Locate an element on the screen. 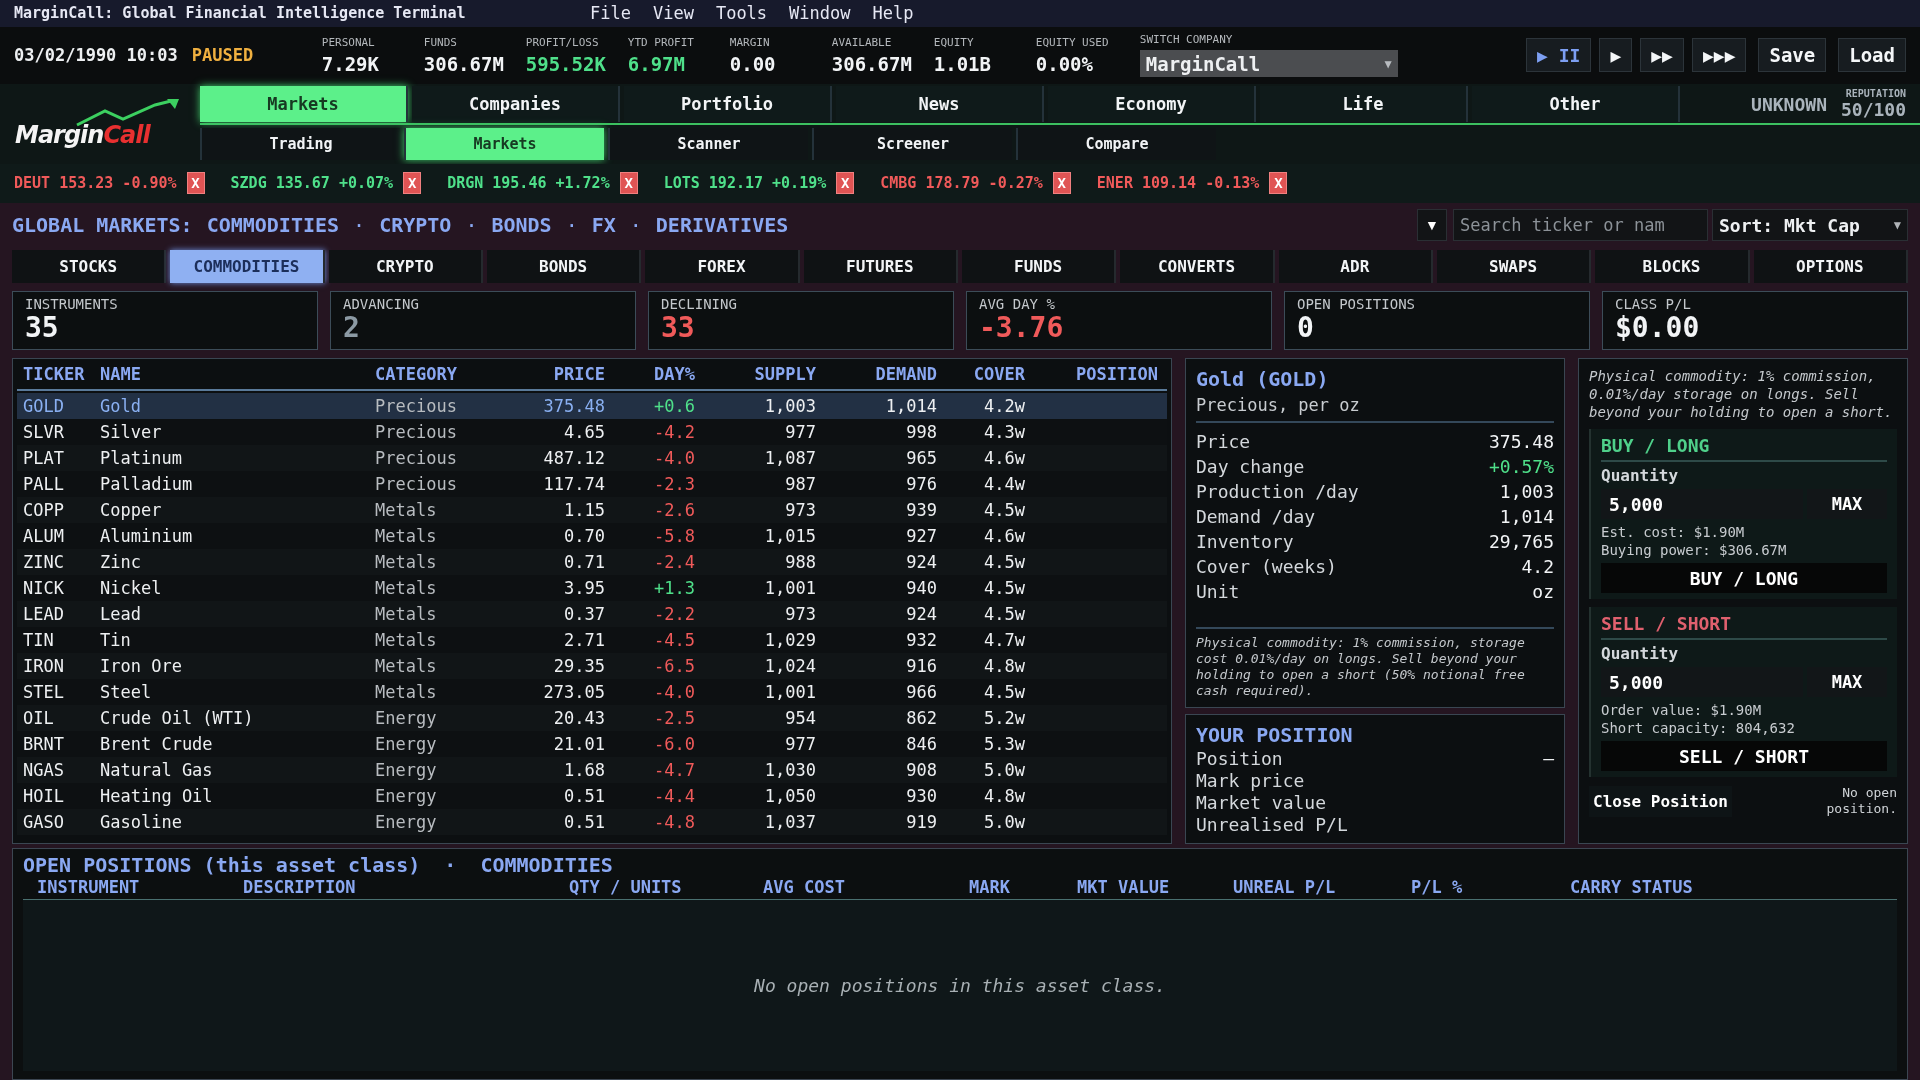  asset-tab: COMMODITIES is located at coordinates (247, 266).